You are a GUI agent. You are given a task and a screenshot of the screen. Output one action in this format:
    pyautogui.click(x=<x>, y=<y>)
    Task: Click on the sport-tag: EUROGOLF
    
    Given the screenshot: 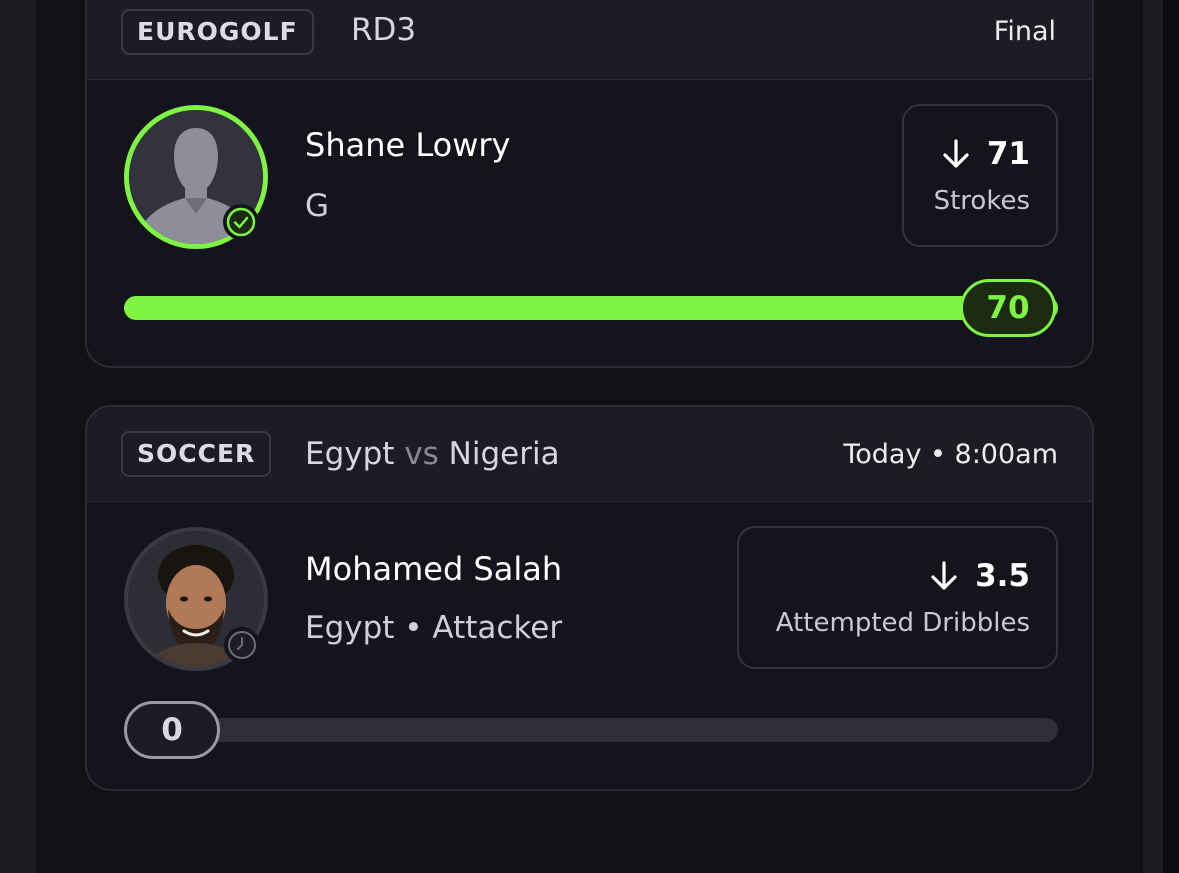 What is the action you would take?
    pyautogui.click(x=217, y=32)
    